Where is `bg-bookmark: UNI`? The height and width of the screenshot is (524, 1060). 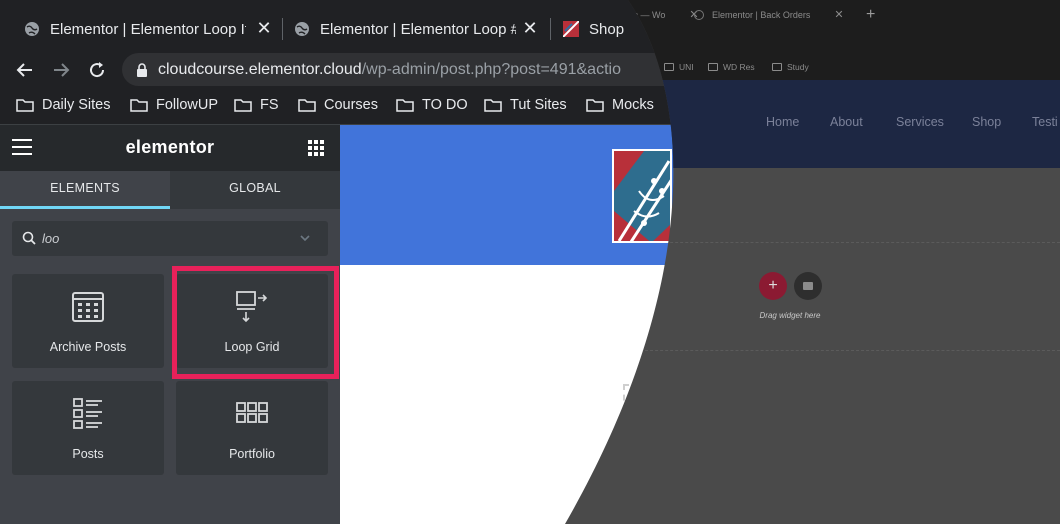 bg-bookmark: UNI is located at coordinates (679, 67).